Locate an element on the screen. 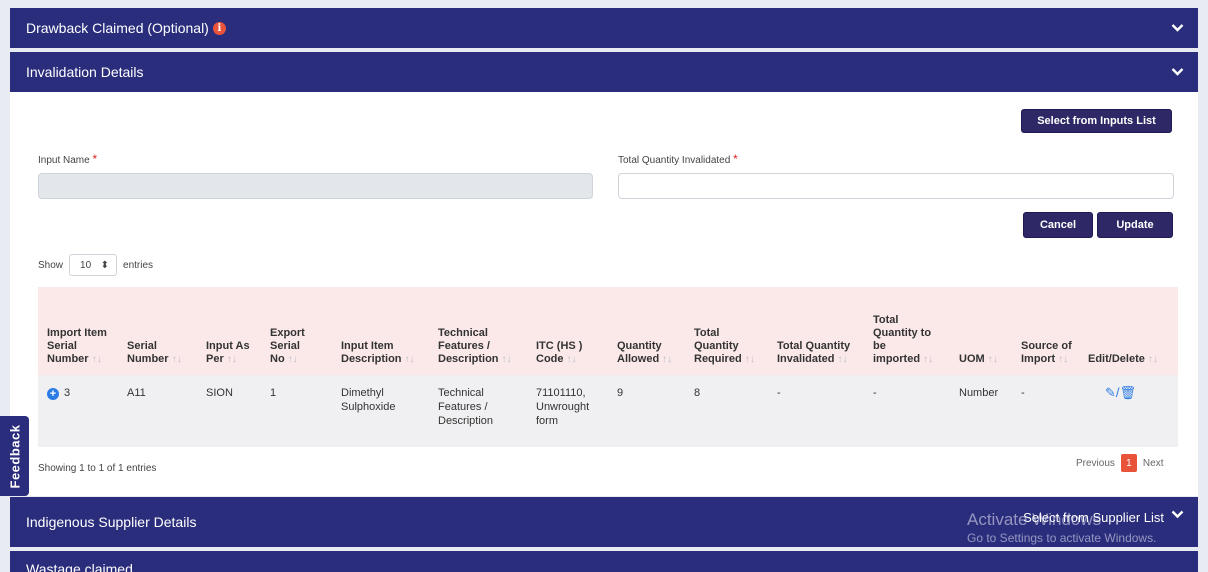  column-header: Quantity Allowed ↑↓ is located at coordinates (646, 331).